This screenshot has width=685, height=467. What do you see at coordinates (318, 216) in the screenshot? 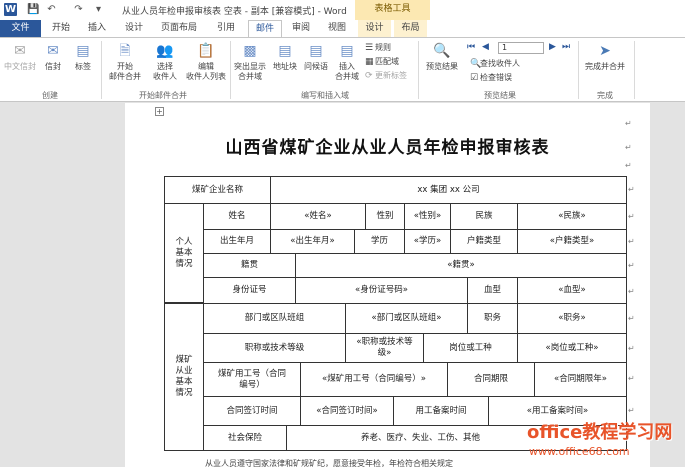
I see `name-field: «姓名»` at bounding box center [318, 216].